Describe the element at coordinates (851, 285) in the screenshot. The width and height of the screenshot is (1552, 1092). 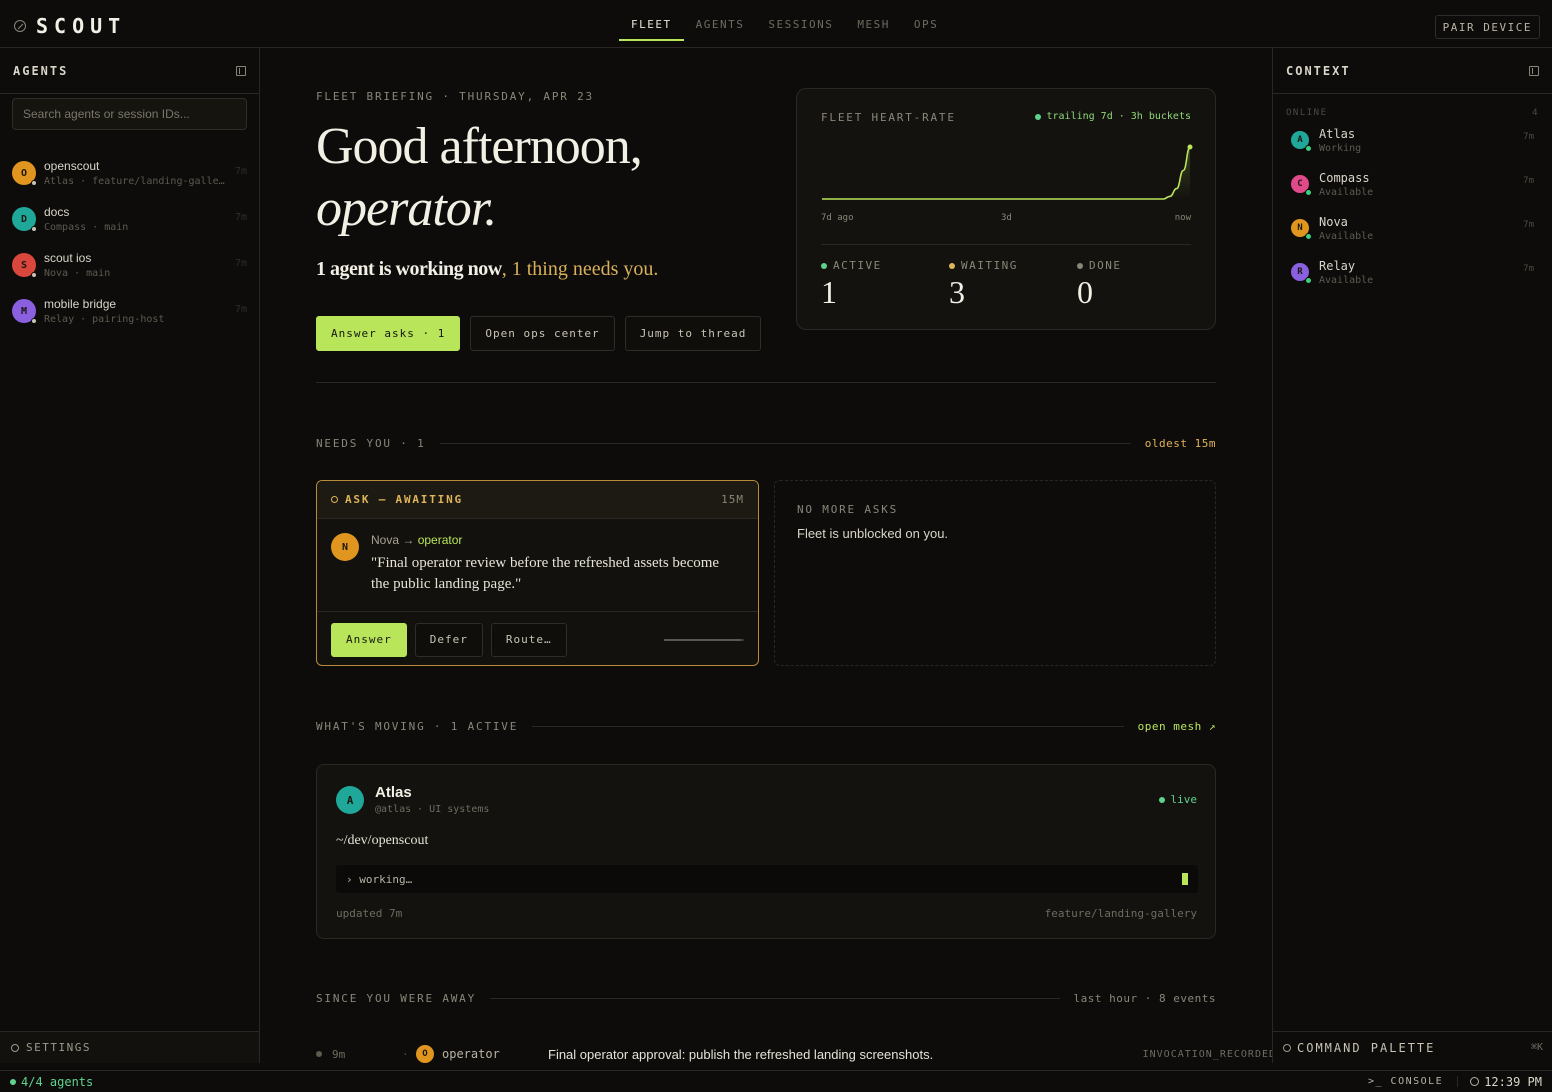
I see `stat-active: ACTIVE 1` at that location.